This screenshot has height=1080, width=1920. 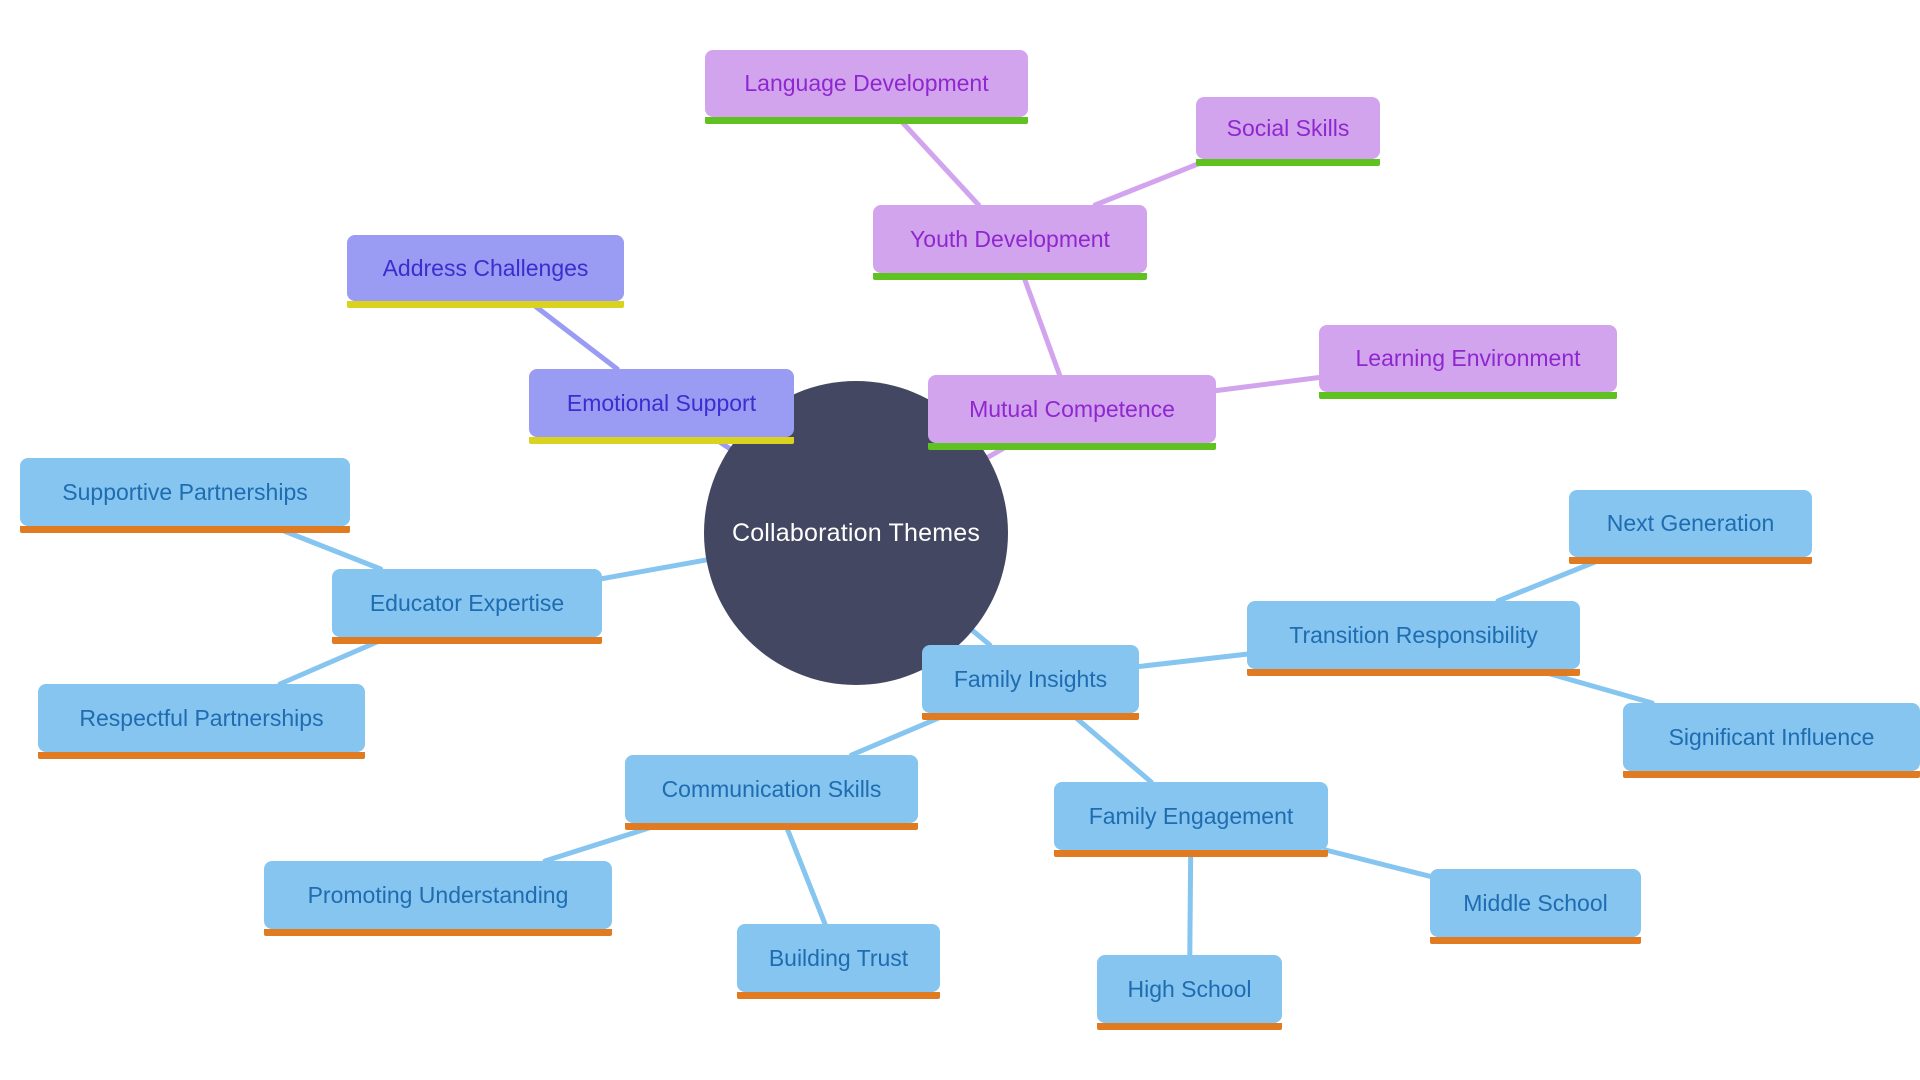 I want to click on edge-communication-skills-to-building-trust, so click(x=805, y=873).